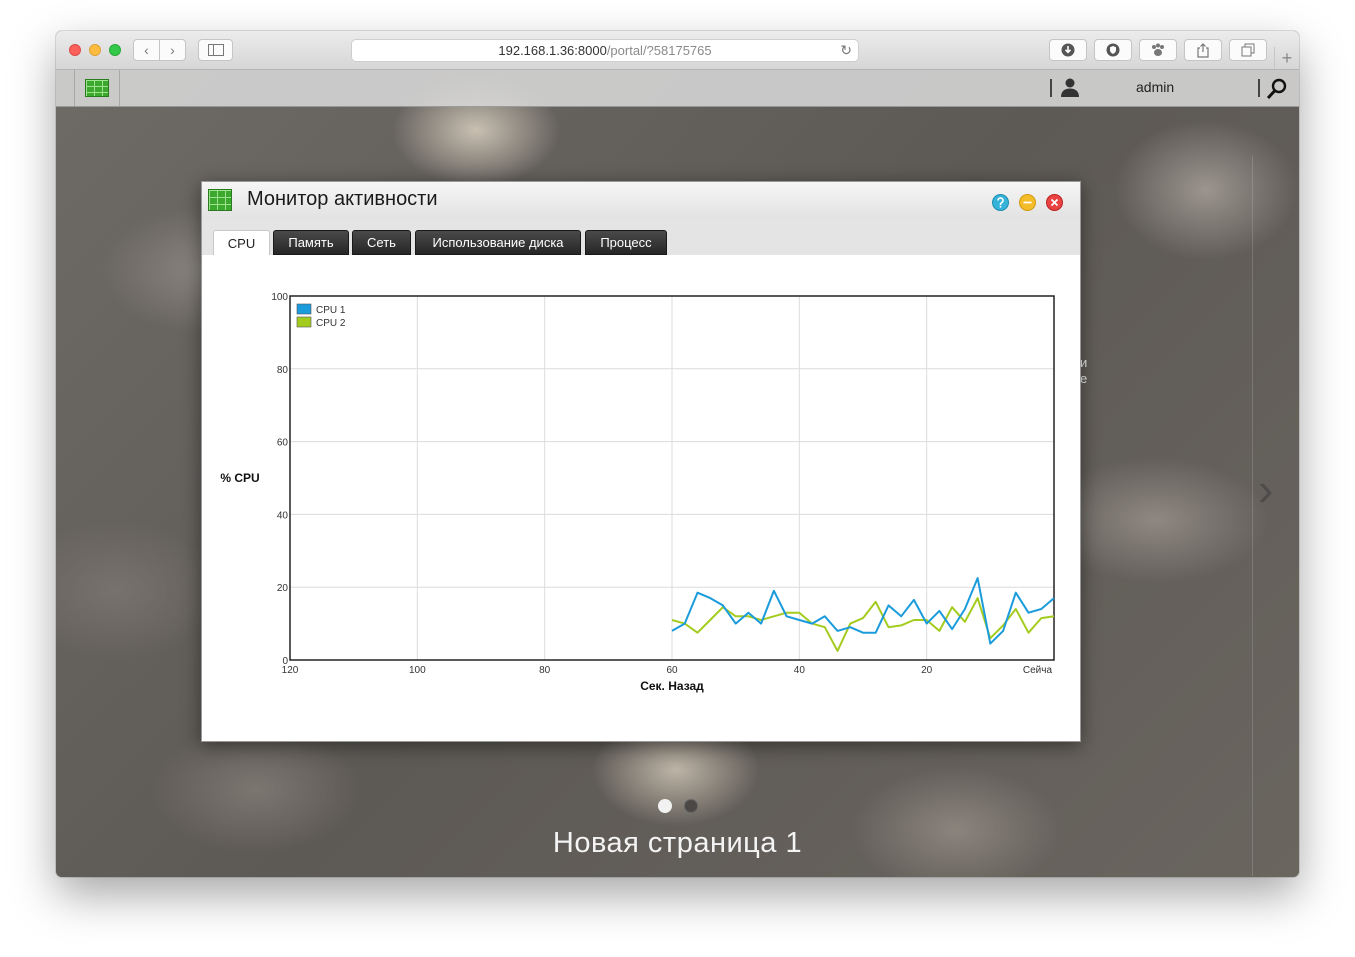 This screenshot has width=1355, height=957. I want to click on desktop-page-title: Новая страница 1, so click(677, 843).